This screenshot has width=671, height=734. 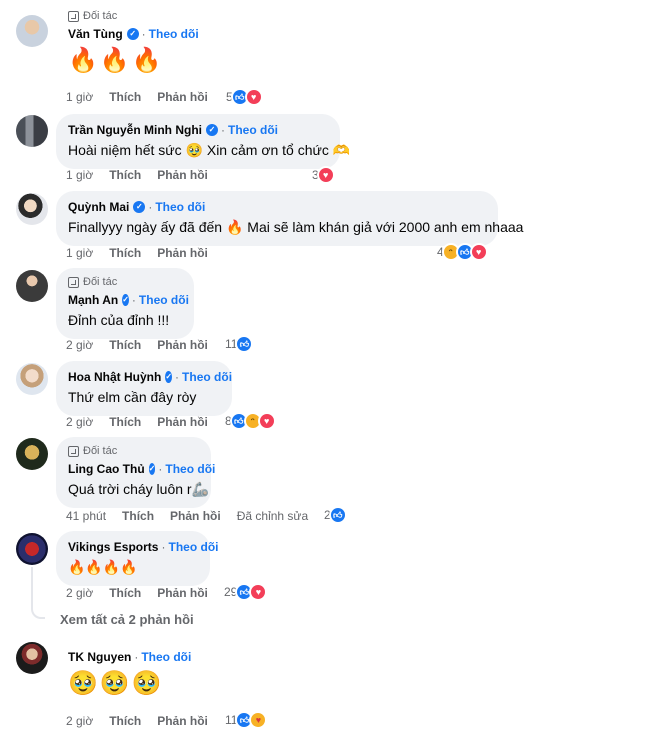 What do you see at coordinates (462, 252) in the screenshot?
I see `reaction-summary: 4 ᵔ 👍︎ ♥` at bounding box center [462, 252].